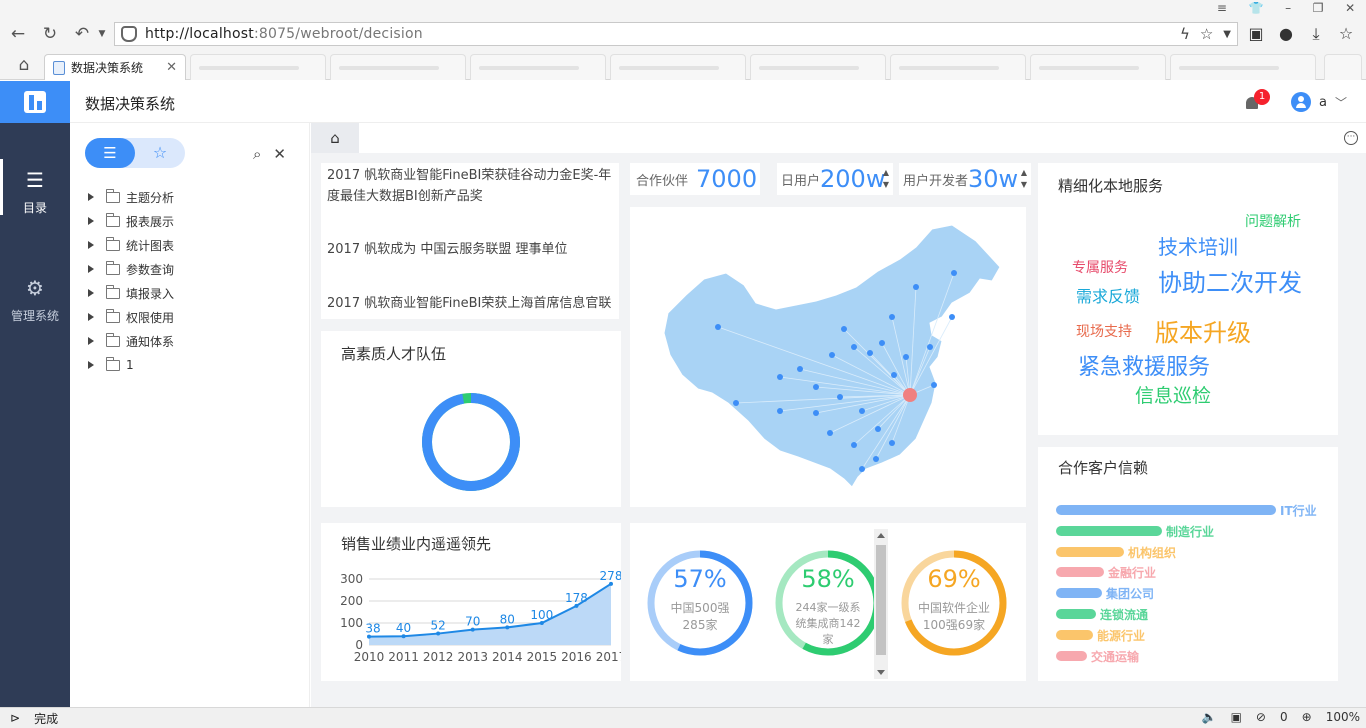 The height and width of the screenshot is (728, 1366). What do you see at coordinates (881, 600) in the screenshot?
I see `scroll-thumb` at bounding box center [881, 600].